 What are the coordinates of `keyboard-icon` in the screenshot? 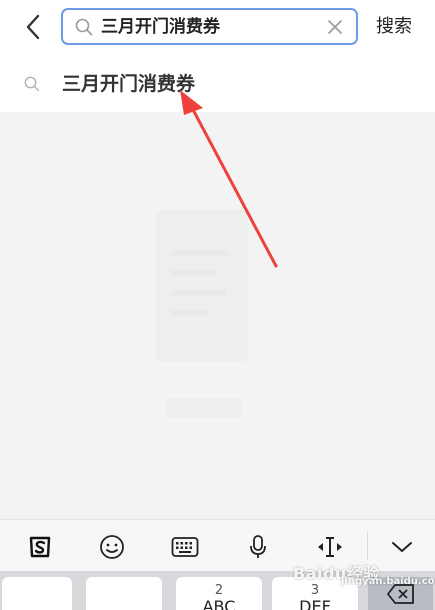 It's located at (185, 547).